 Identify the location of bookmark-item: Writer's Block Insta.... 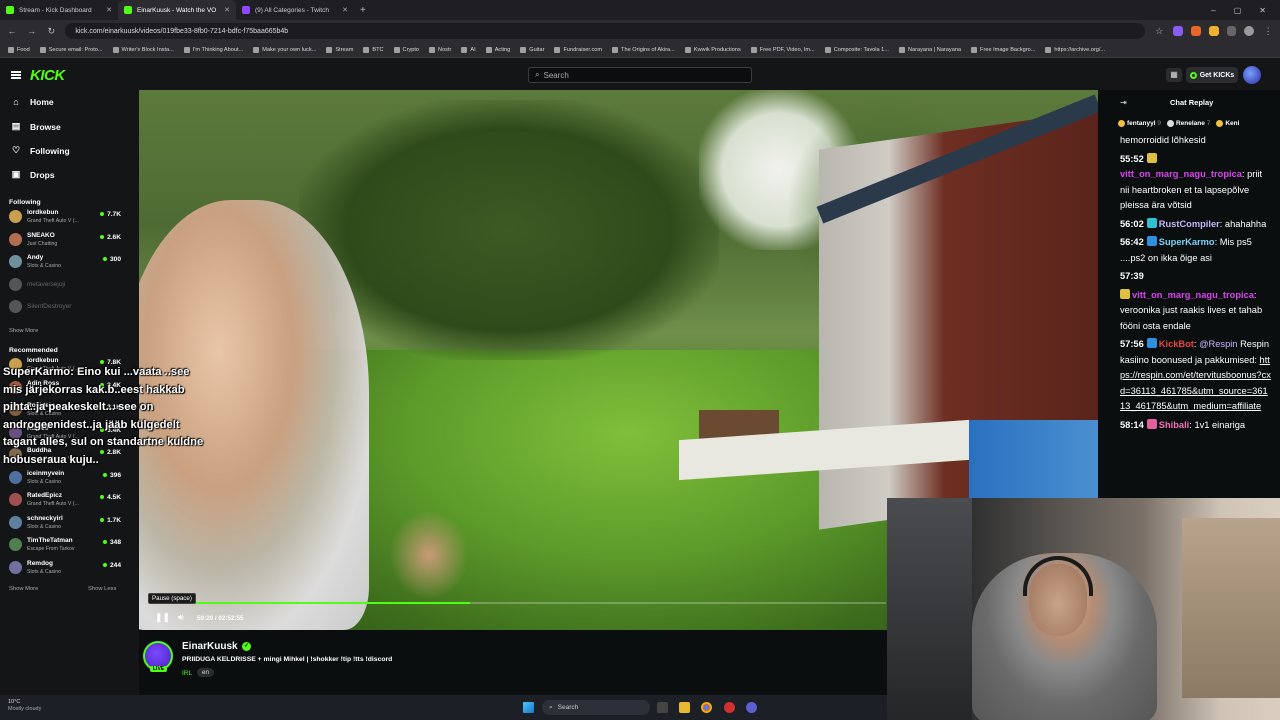
(143, 49).